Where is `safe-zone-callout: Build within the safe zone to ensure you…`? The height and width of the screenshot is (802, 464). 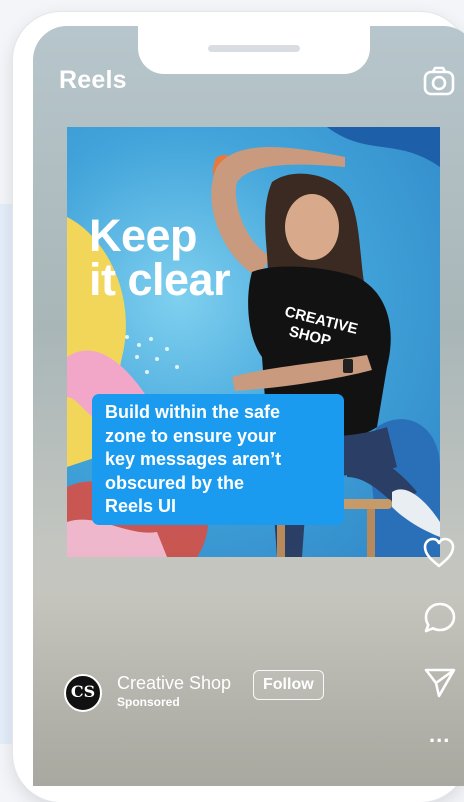
safe-zone-callout: Build within the safe zone to ensure you… is located at coordinates (218, 459).